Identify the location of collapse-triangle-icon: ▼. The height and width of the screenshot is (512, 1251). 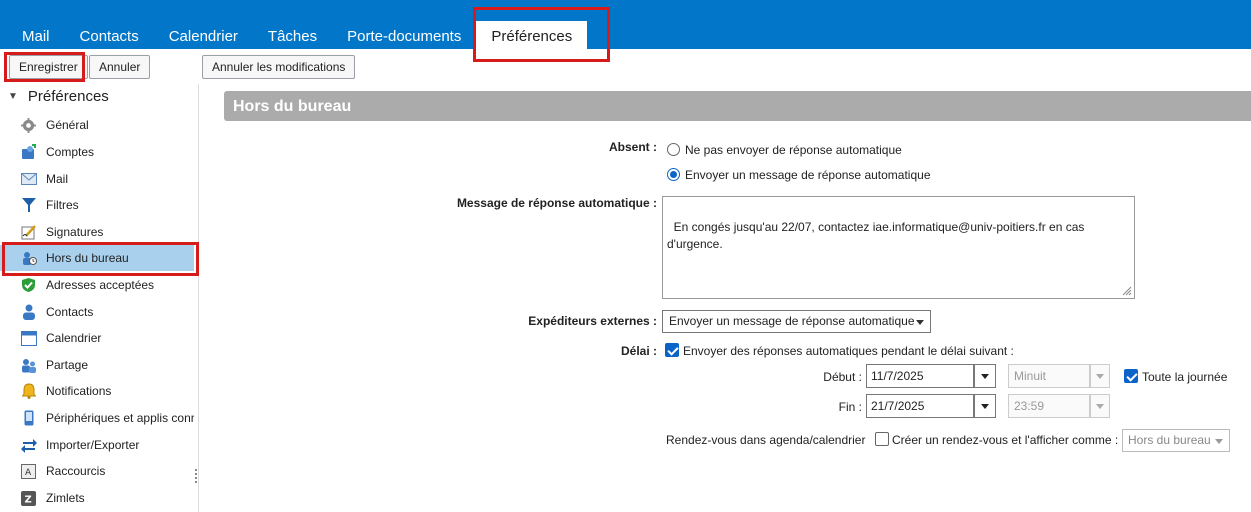
(13, 96).